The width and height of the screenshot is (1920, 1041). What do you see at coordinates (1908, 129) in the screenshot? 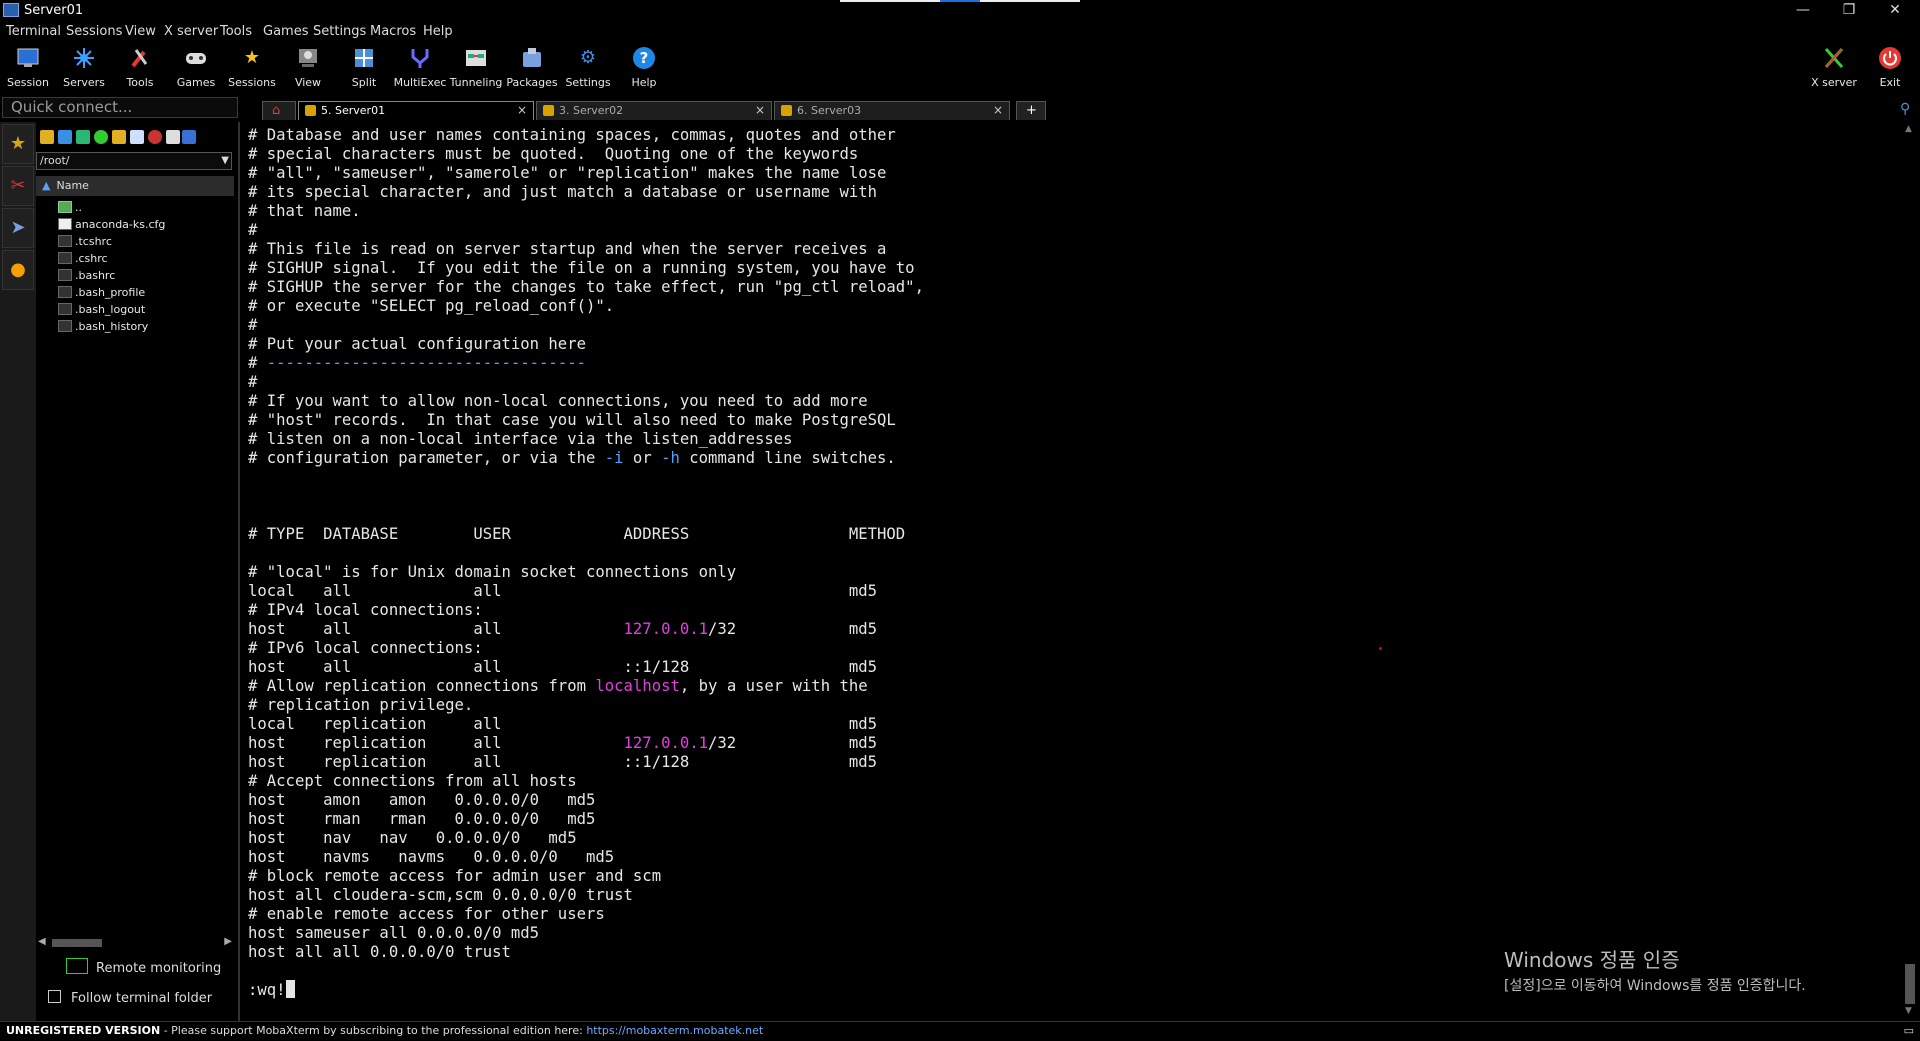
I see `scroll-up-icon: ▲` at bounding box center [1908, 129].